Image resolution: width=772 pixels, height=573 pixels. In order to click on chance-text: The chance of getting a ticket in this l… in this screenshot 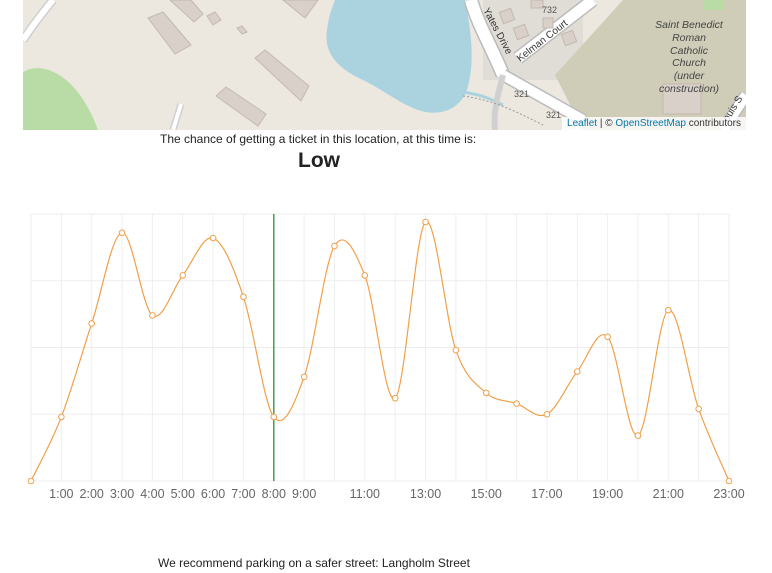, I will do `click(318, 139)`.